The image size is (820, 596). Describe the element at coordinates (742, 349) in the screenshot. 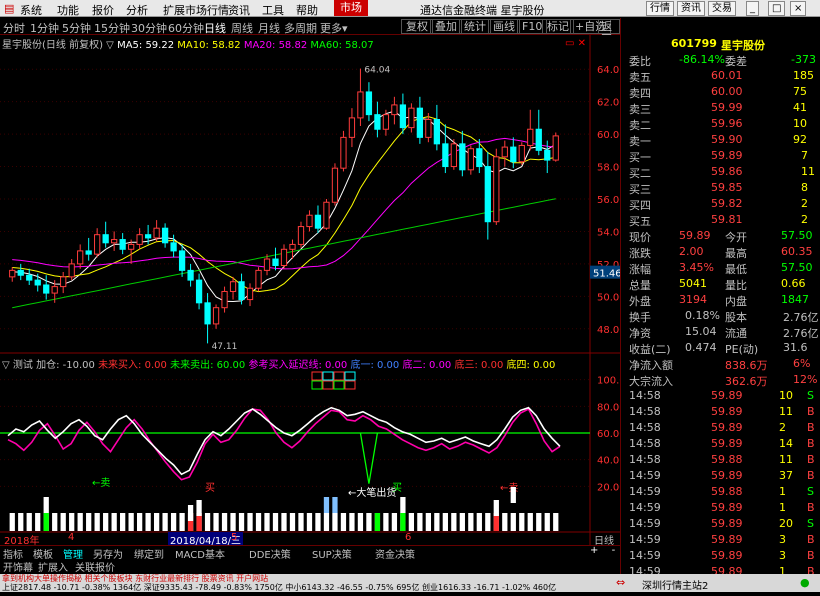

I see `stat-label: PE(动)` at that location.